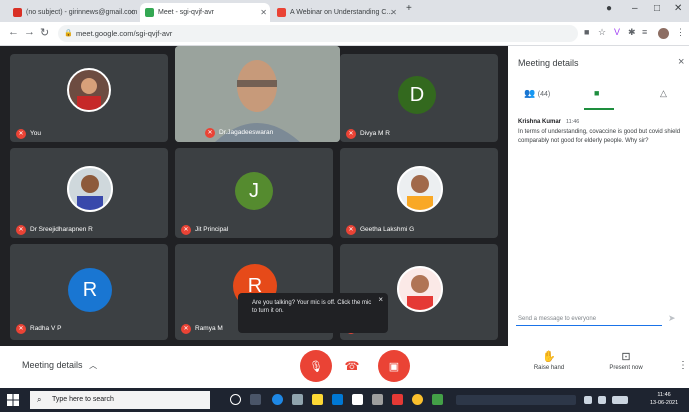 Image resolution: width=689 pixels, height=412 pixels. I want to click on present-now-label: Present now, so click(626, 368).